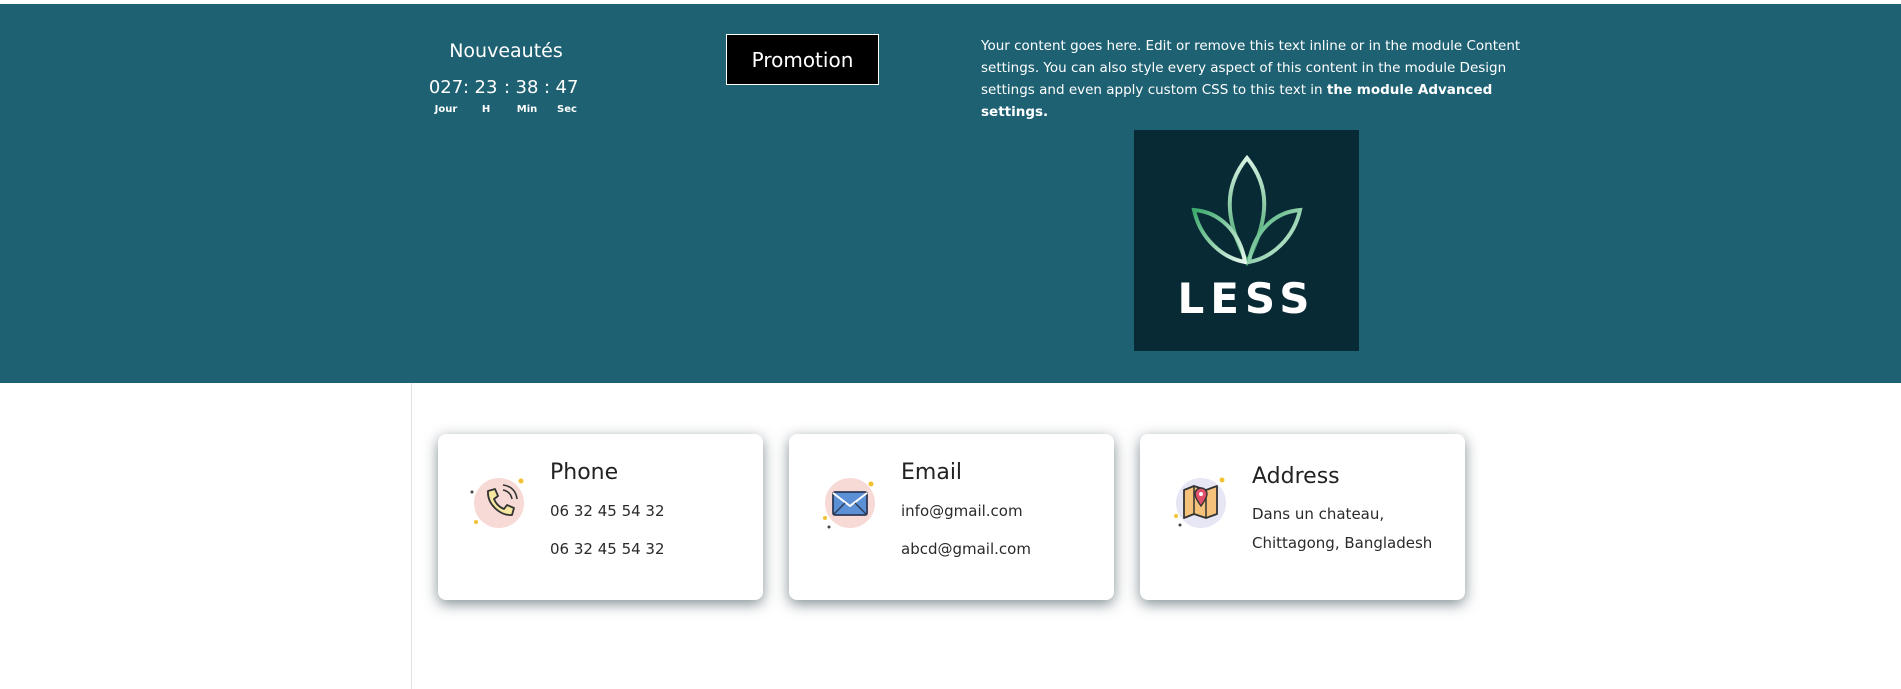  What do you see at coordinates (446, 109) in the screenshot?
I see `countdown-days-label: Jour` at bounding box center [446, 109].